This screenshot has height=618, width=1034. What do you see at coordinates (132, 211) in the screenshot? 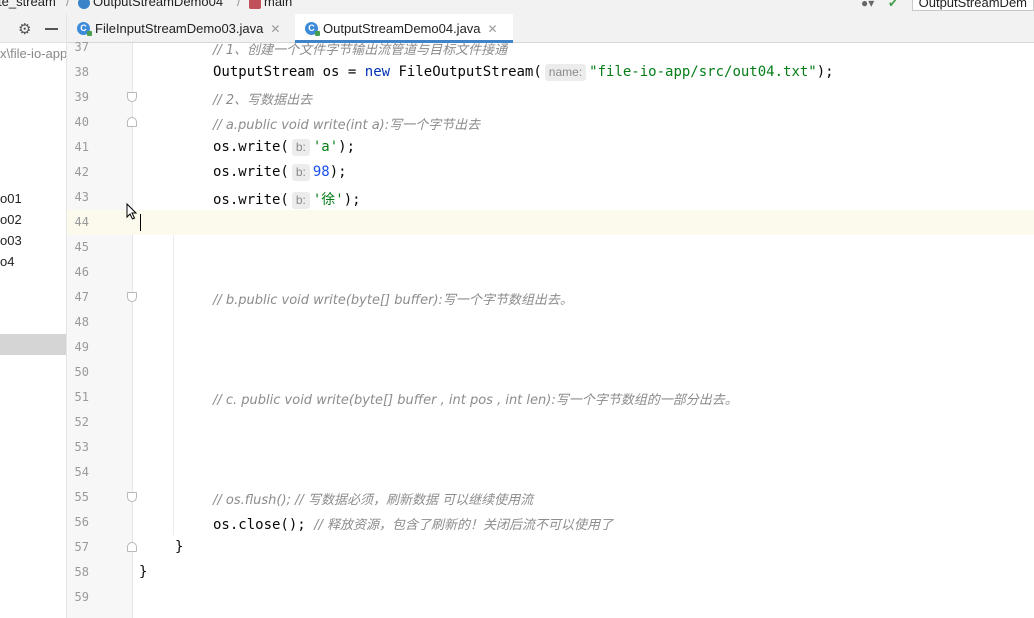
I see `mouse-pointer-icon` at bounding box center [132, 211].